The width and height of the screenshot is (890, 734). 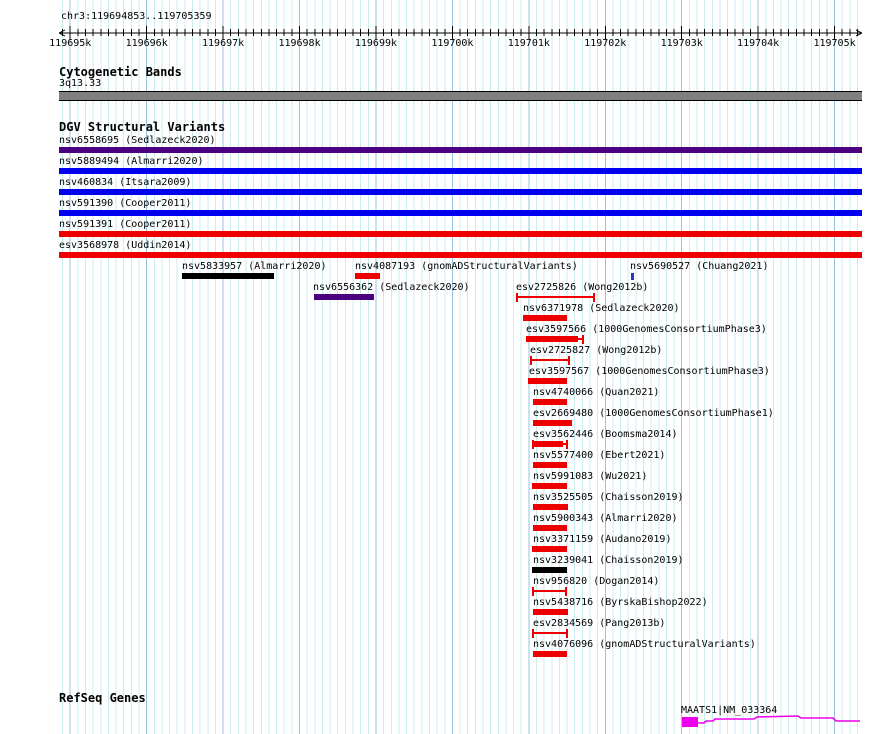 What do you see at coordinates (690, 722) in the screenshot?
I see `gene-exon` at bounding box center [690, 722].